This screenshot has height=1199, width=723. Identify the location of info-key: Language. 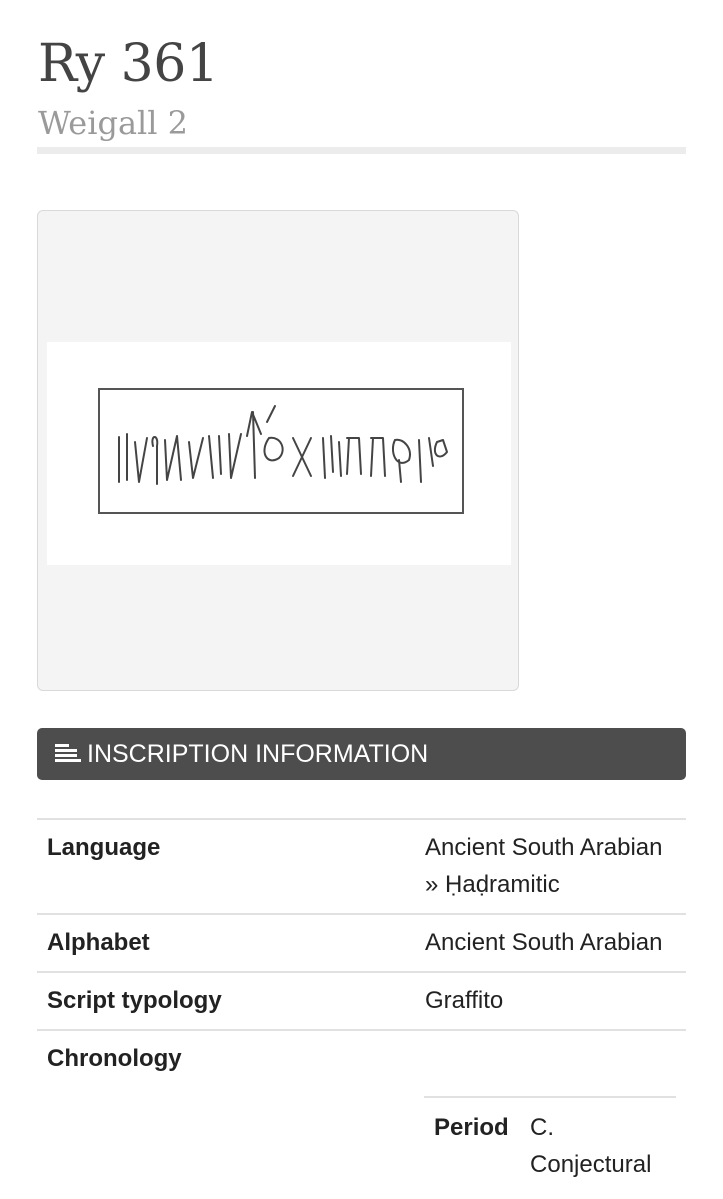
(226, 866).